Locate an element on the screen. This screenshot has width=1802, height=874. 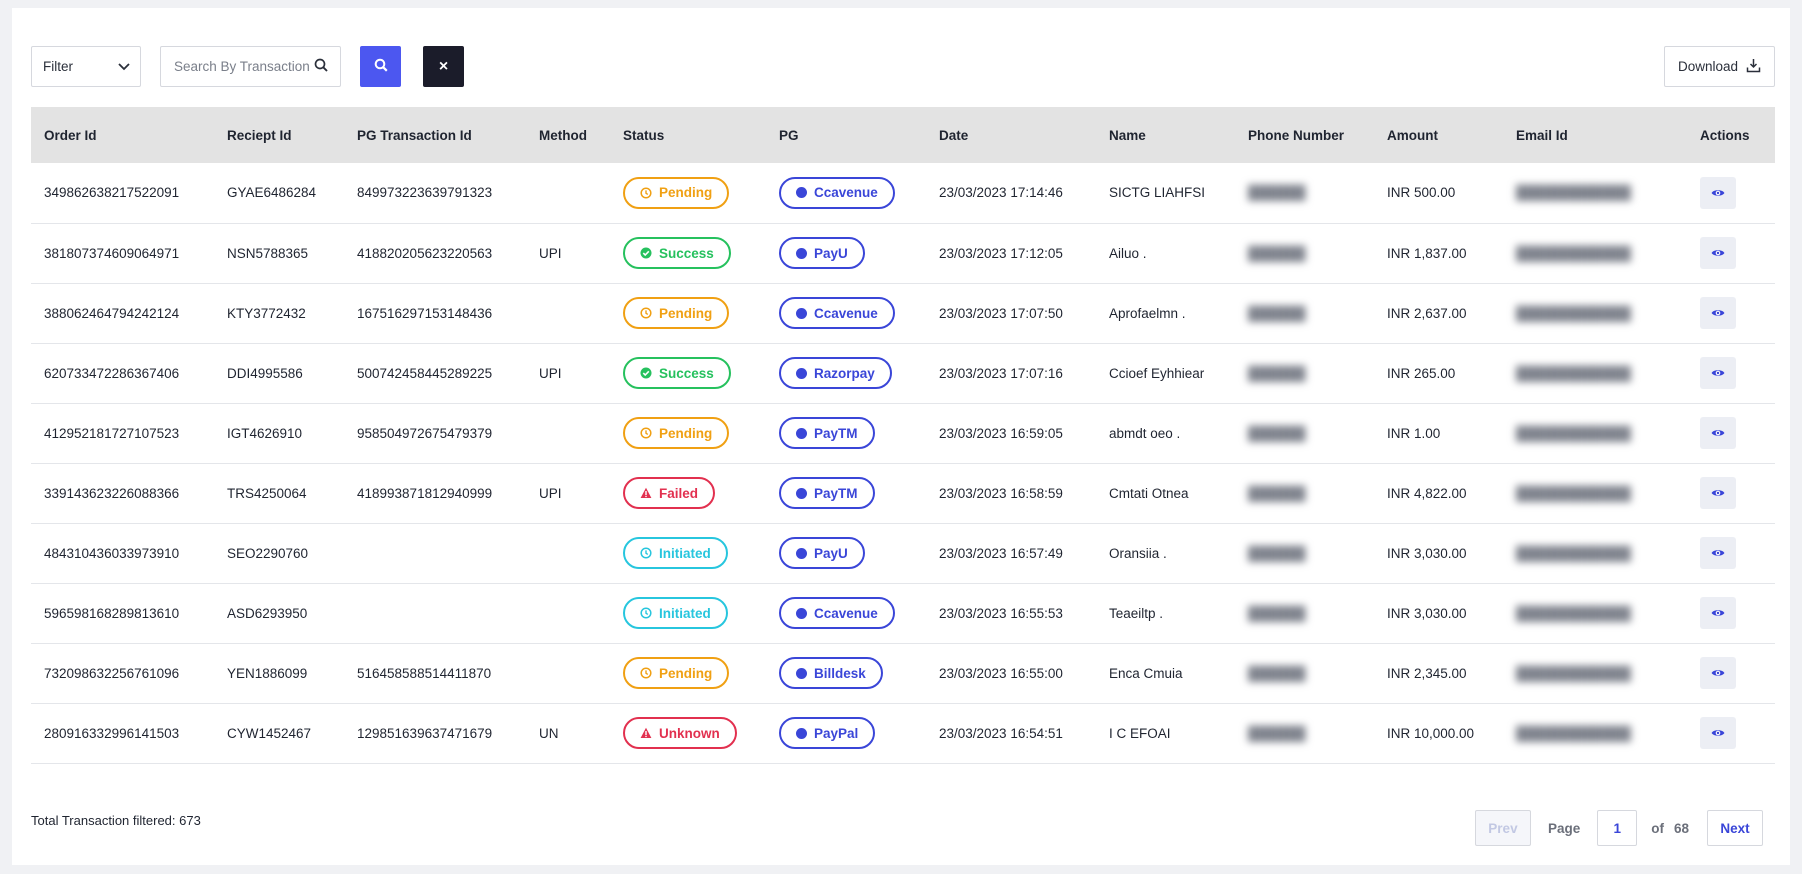
page-number-input is located at coordinates (1617, 828).